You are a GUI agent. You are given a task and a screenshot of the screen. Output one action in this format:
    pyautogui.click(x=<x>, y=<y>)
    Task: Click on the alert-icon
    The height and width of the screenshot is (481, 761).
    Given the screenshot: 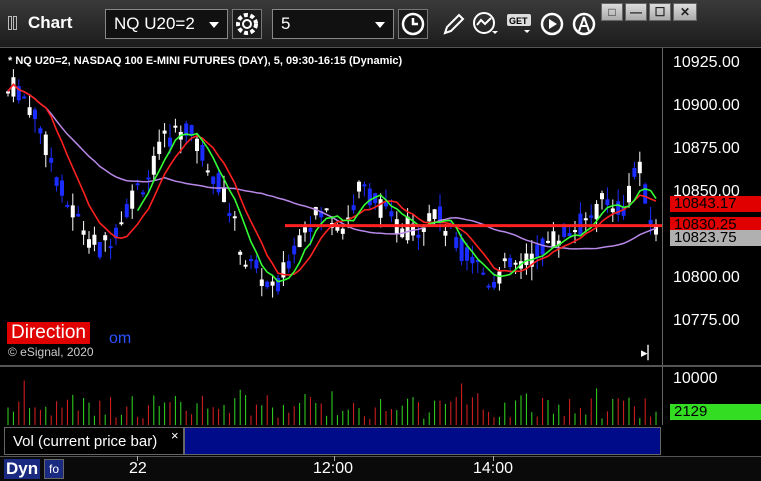 What is the action you would take?
    pyautogui.click(x=585, y=24)
    